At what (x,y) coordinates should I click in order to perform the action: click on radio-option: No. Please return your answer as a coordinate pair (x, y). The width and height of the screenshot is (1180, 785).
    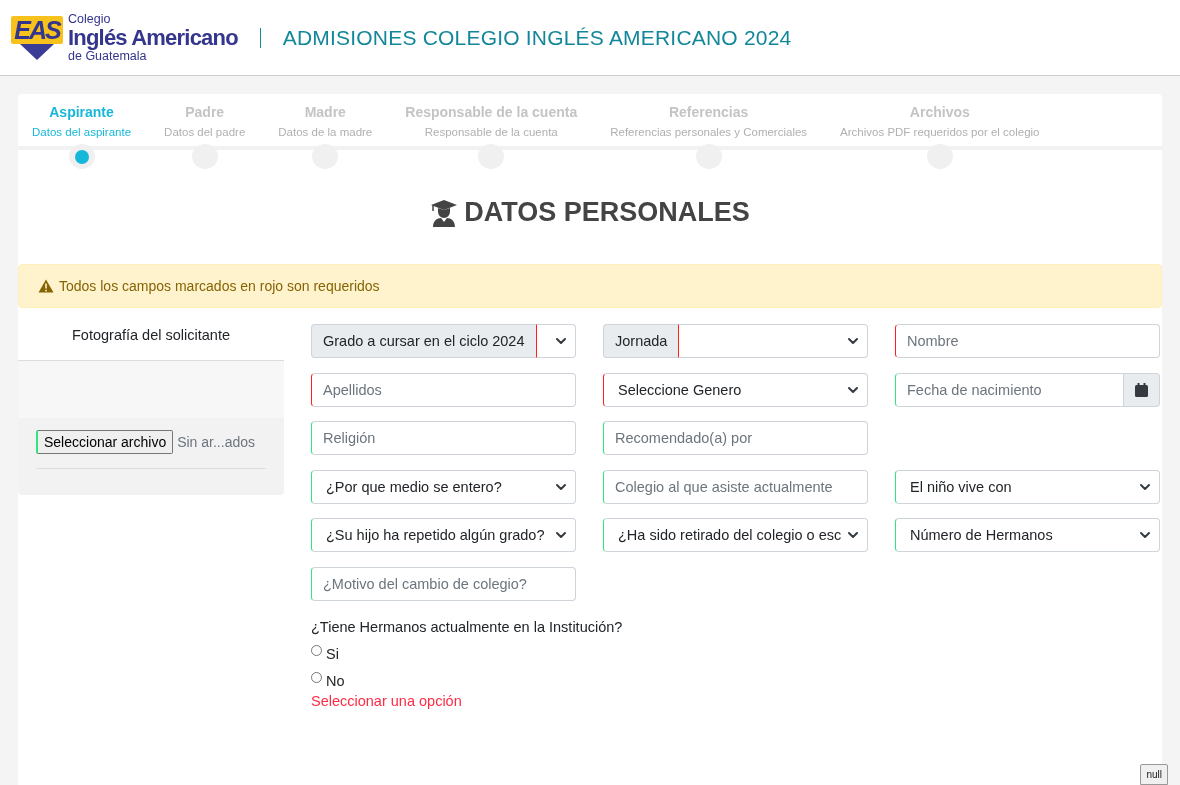
    Looking at the image, I should click on (328, 680).